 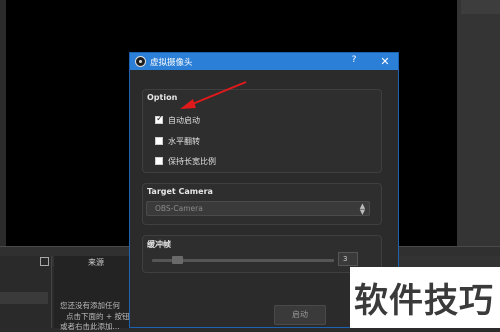 What do you see at coordinates (424, 301) in the screenshot?
I see `watermark-text: 软件技巧` at bounding box center [424, 301].